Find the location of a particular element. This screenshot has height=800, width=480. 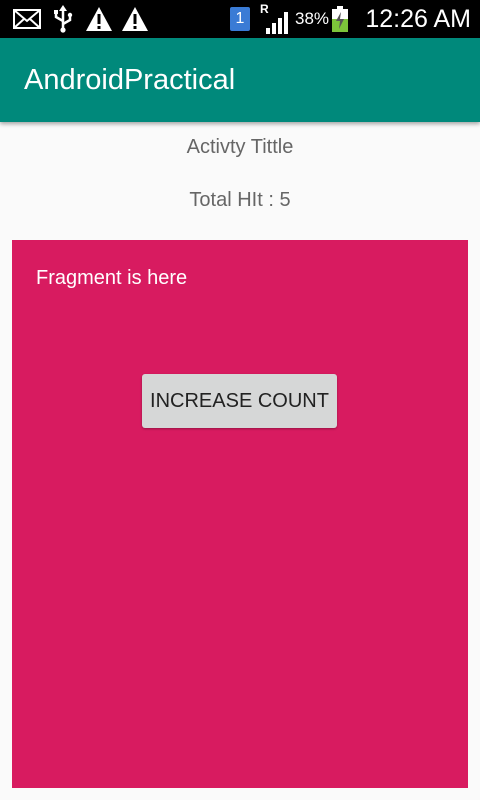

sim-icon: 1 is located at coordinates (240, 19).